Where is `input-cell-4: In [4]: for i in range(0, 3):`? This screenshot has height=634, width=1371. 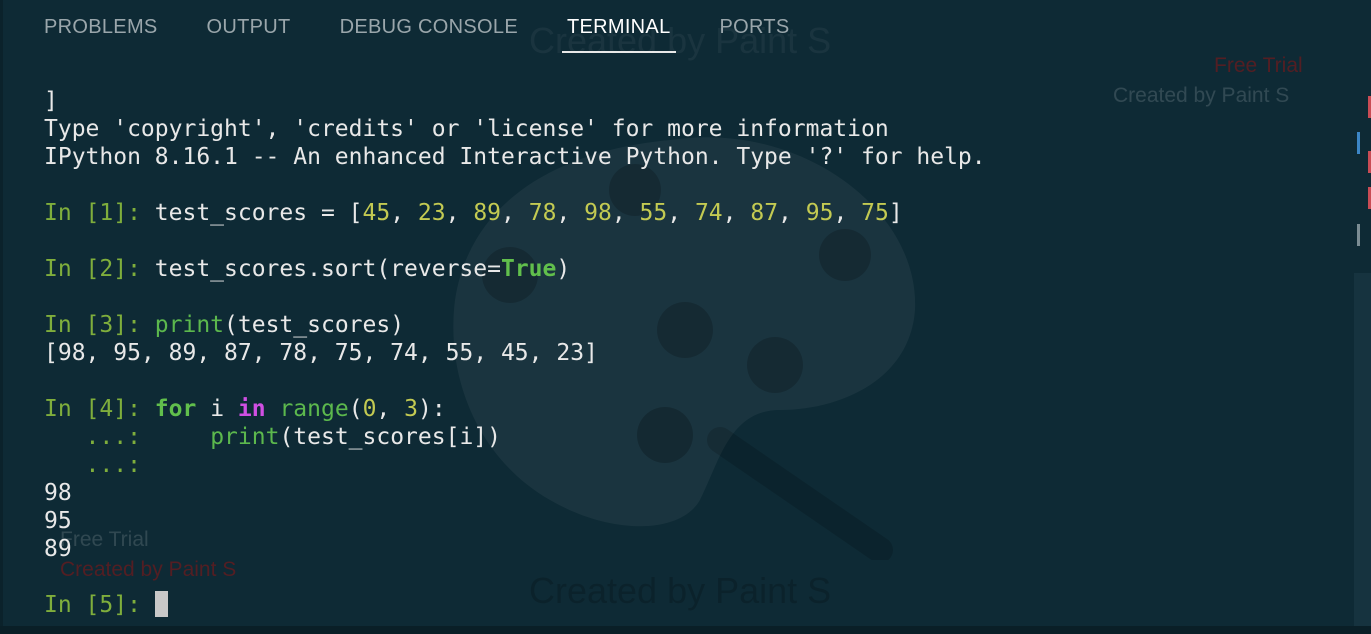 input-cell-4: In [4]: for i in range(0, 3): is located at coordinates (245, 409).